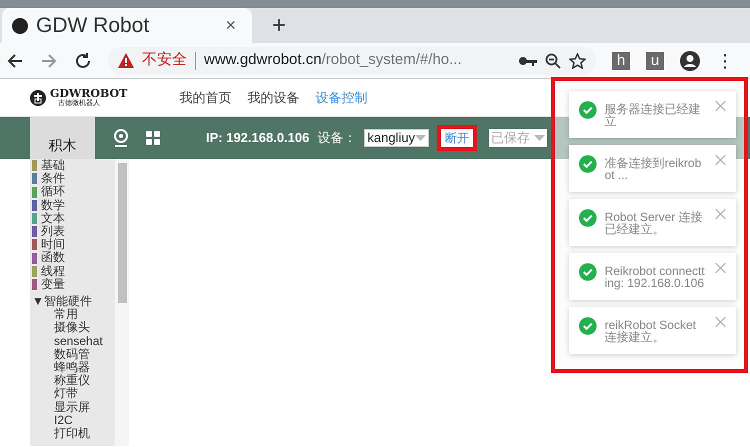 The width and height of the screenshot is (750, 447). Describe the element at coordinates (528, 61) in the screenshot. I see `key-icon` at that location.